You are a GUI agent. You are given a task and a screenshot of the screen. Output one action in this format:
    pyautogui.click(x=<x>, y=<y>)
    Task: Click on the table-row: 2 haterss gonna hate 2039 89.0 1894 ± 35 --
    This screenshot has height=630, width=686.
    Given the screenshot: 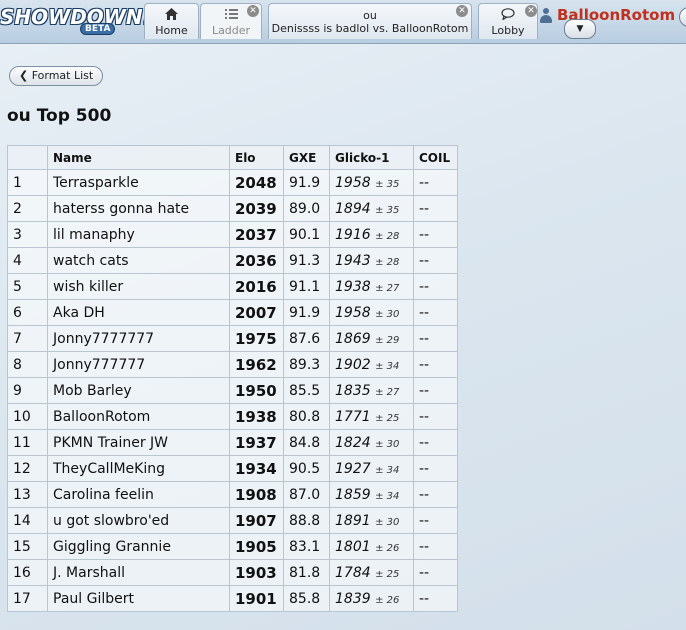 What is the action you would take?
    pyautogui.click(x=232, y=208)
    